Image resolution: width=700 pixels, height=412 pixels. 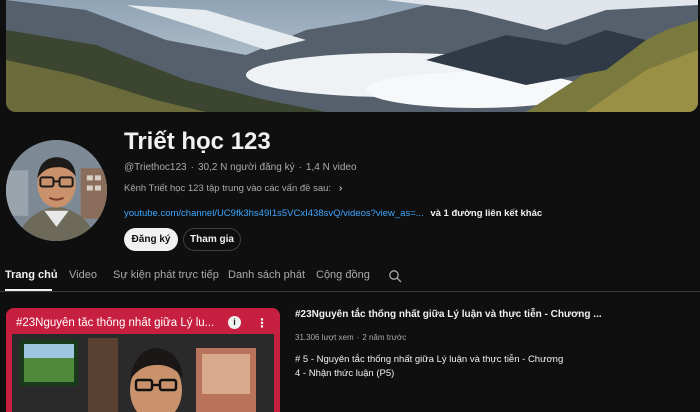 What do you see at coordinates (343, 275) in the screenshot?
I see `tab-community: Cộng đồng` at bounding box center [343, 275].